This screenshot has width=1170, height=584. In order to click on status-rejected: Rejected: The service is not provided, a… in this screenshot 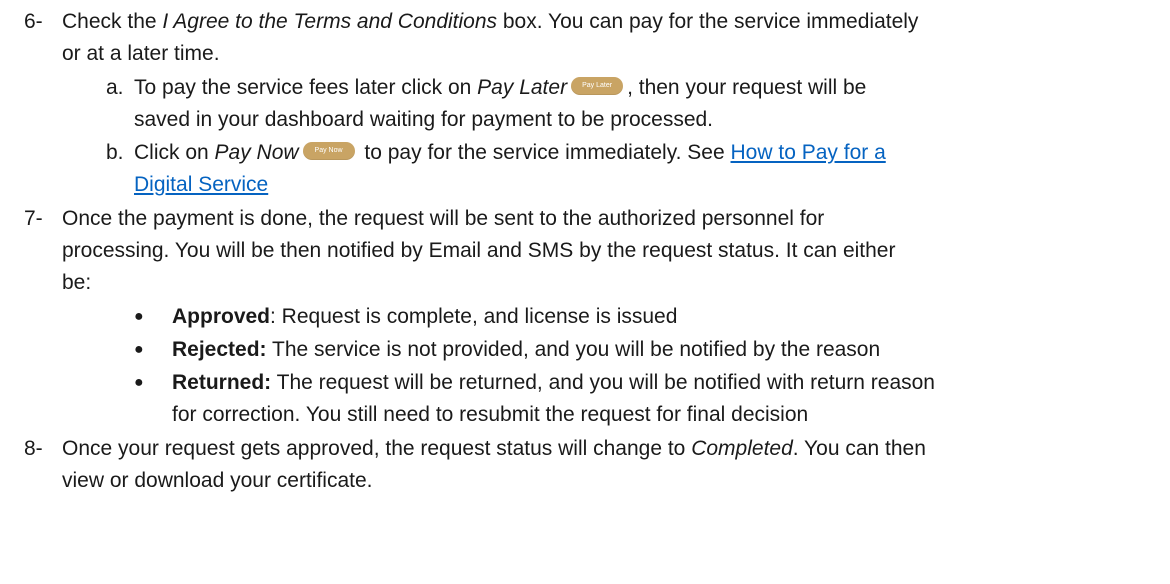, I will do `click(526, 350)`.